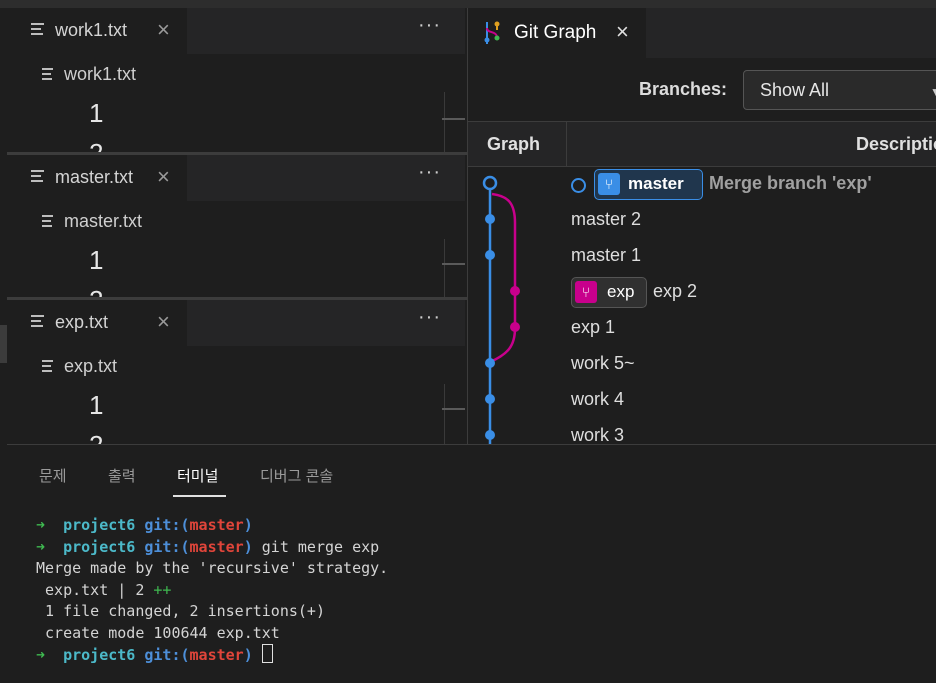 This screenshot has height=683, width=936. Describe the element at coordinates (606, 255) in the screenshot. I see `commit-message: master 1` at that location.